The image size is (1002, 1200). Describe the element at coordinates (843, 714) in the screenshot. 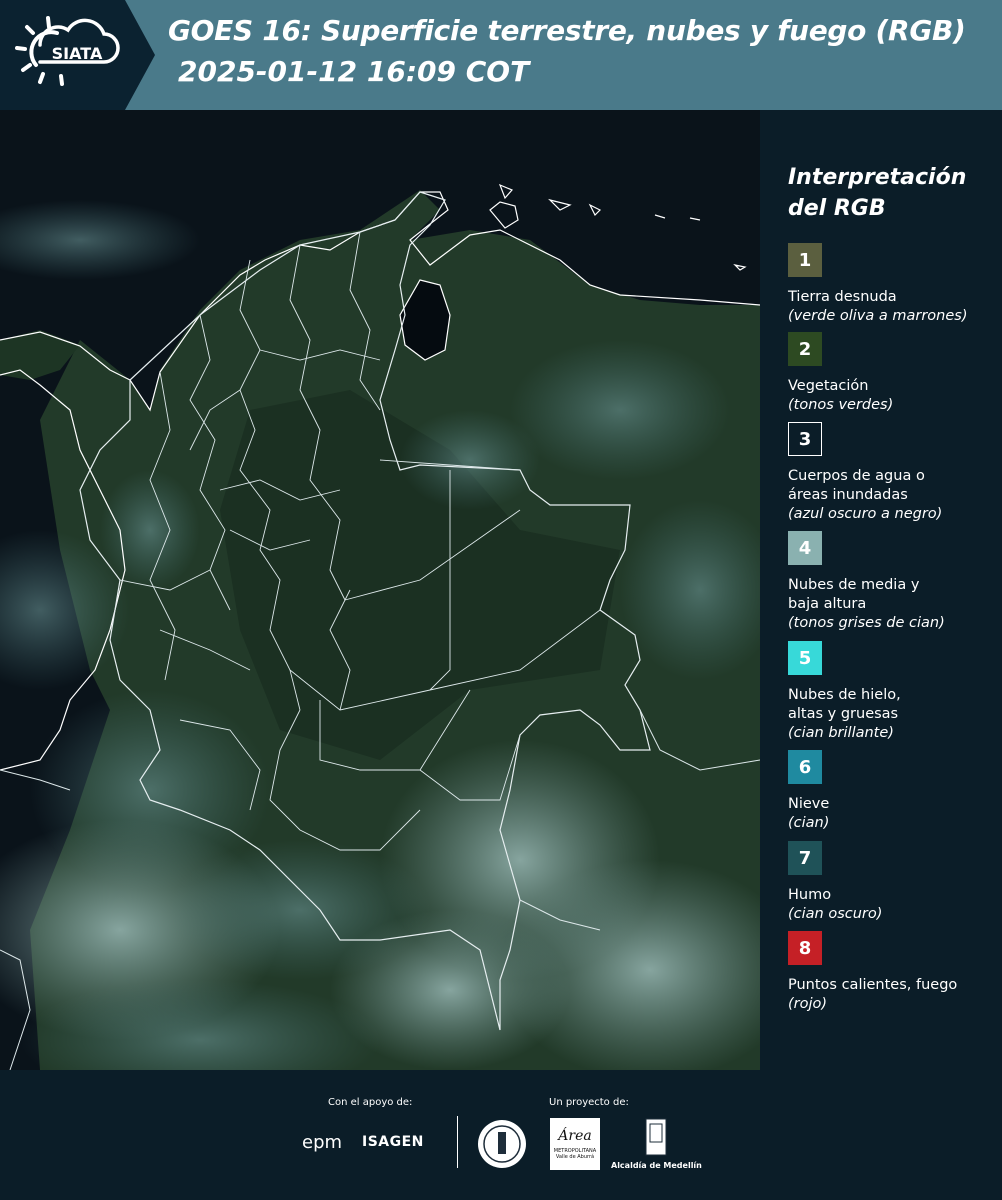

I see `legend-label-2: altas y gruesas` at that location.